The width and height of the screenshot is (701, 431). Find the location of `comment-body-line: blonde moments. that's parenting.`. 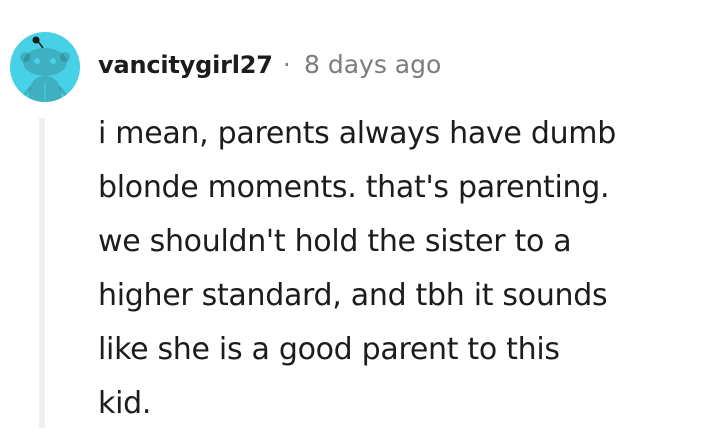

comment-body-line: blonde moments. that's parenting. is located at coordinates (354, 187).